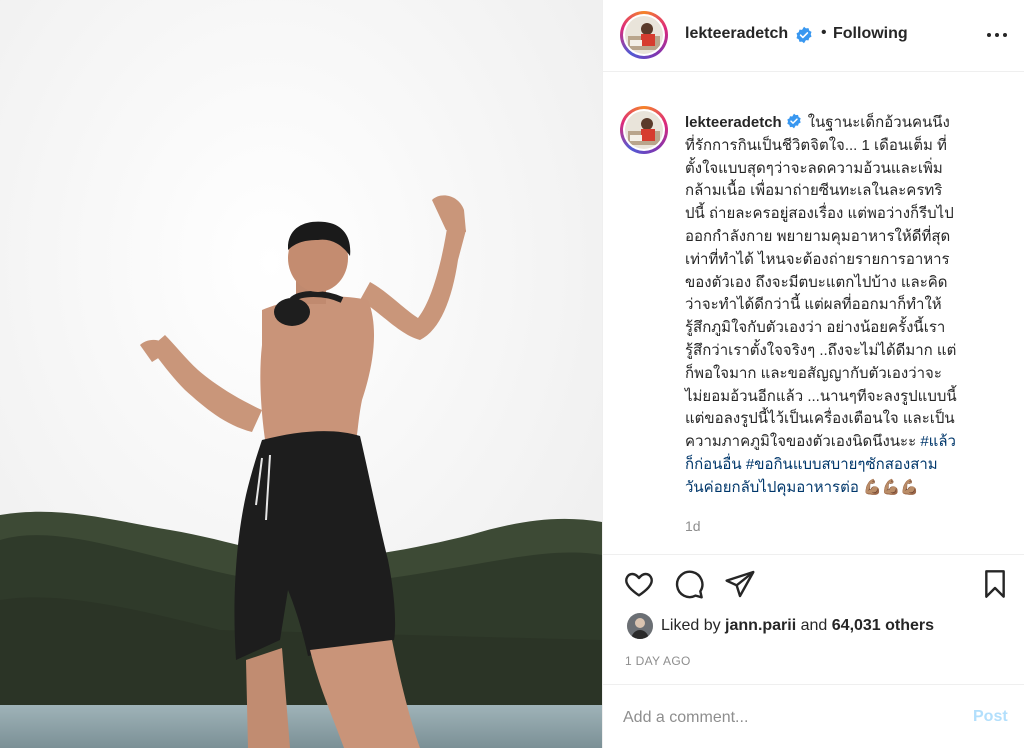 This screenshot has width=1024, height=748. What do you see at coordinates (658, 661) in the screenshot?
I see `post-timestamp: 1 DAY AGO` at bounding box center [658, 661].